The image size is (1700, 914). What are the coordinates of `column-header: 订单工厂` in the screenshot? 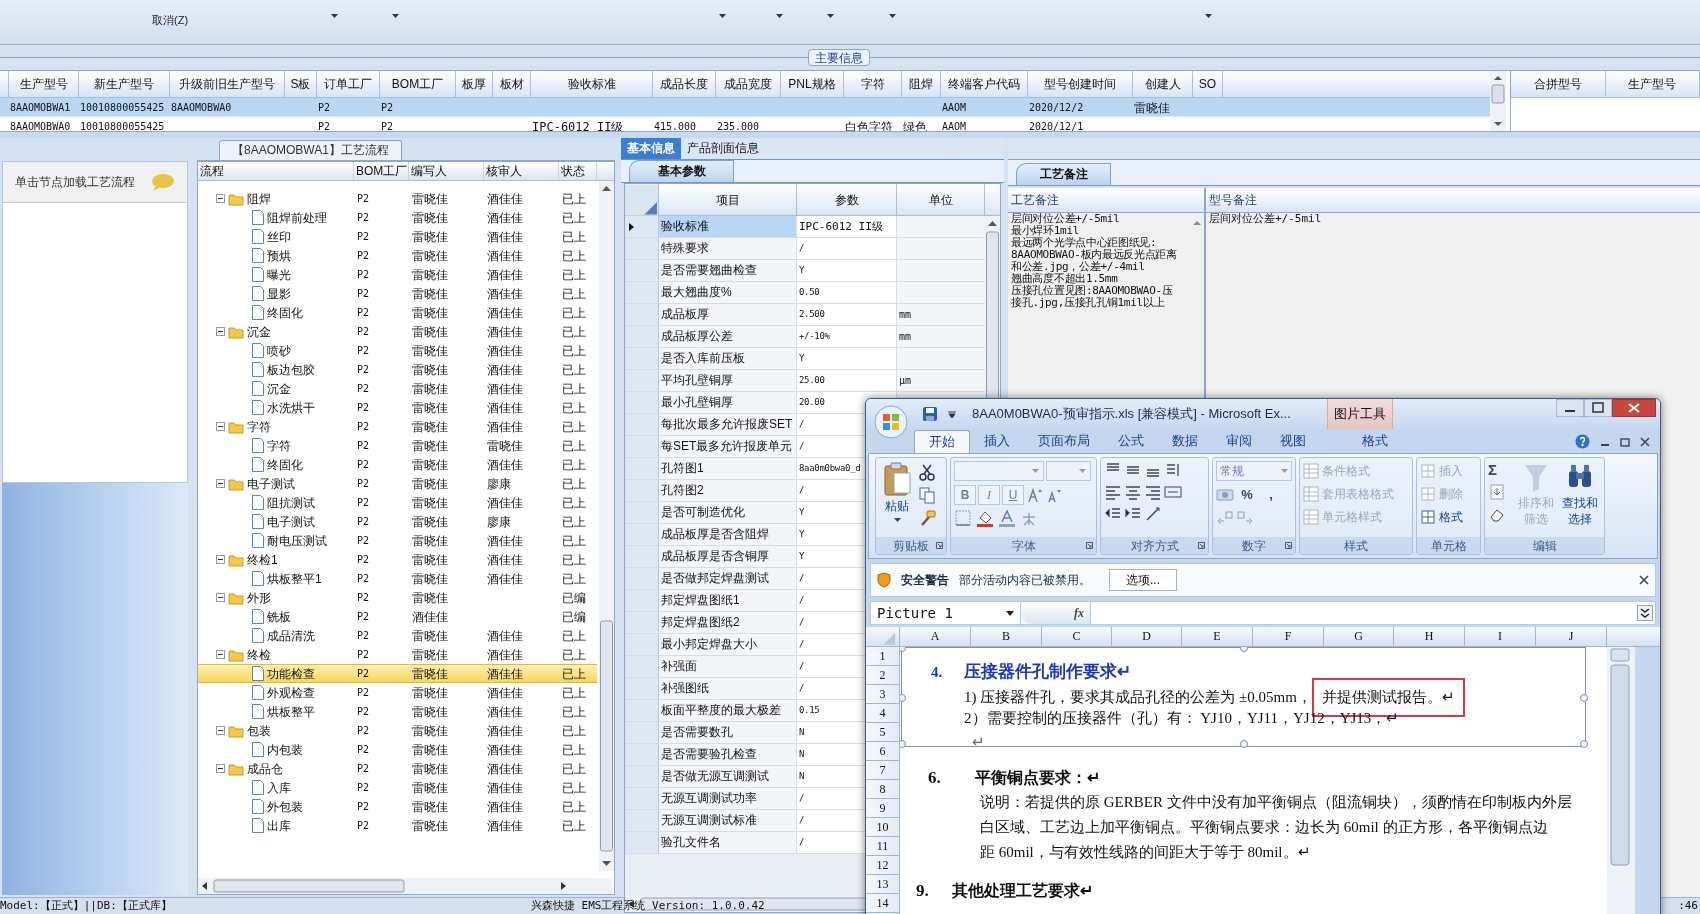 It's located at (348, 84).